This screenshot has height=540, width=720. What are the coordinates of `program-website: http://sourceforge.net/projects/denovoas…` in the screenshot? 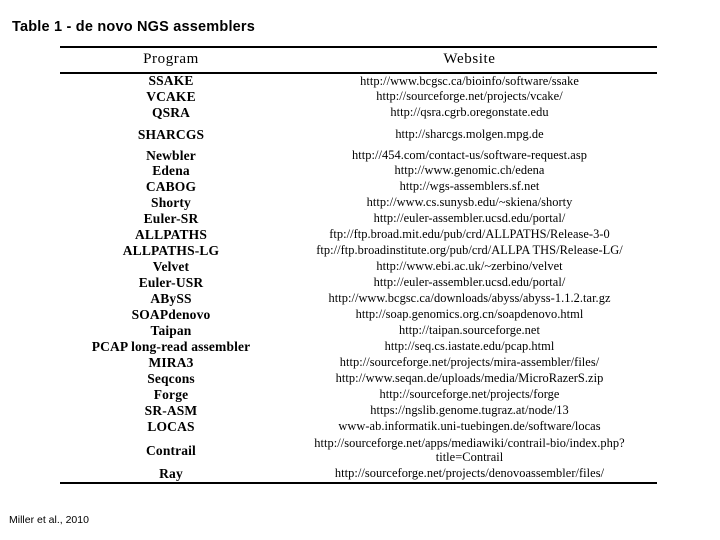 It's located at (469, 475).